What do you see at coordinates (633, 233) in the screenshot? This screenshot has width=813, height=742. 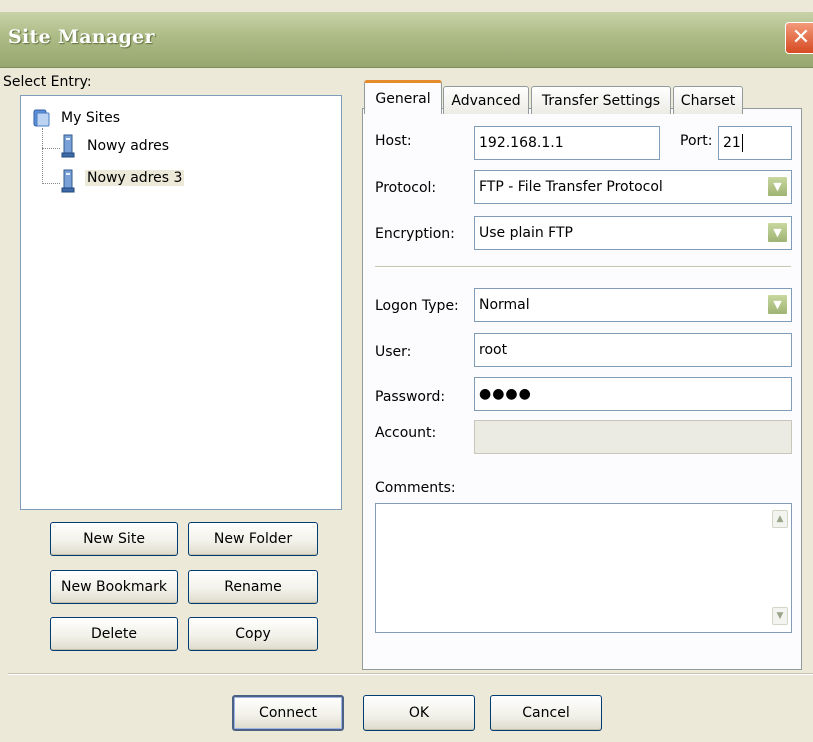 I see `encryption-select: Use plain FTP` at bounding box center [633, 233].